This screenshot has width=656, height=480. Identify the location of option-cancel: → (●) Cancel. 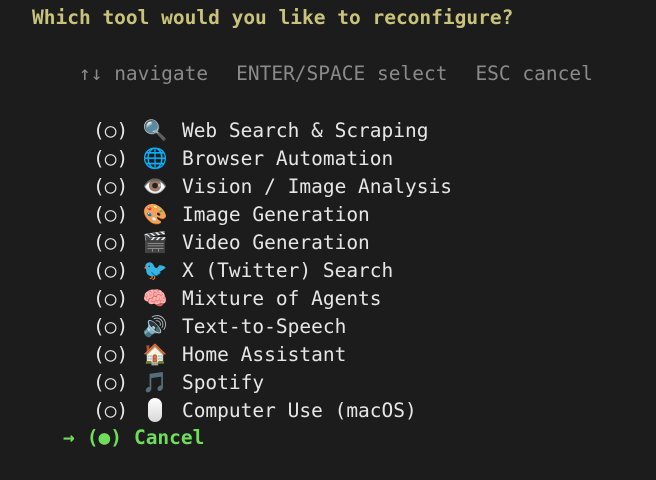
(110, 422).